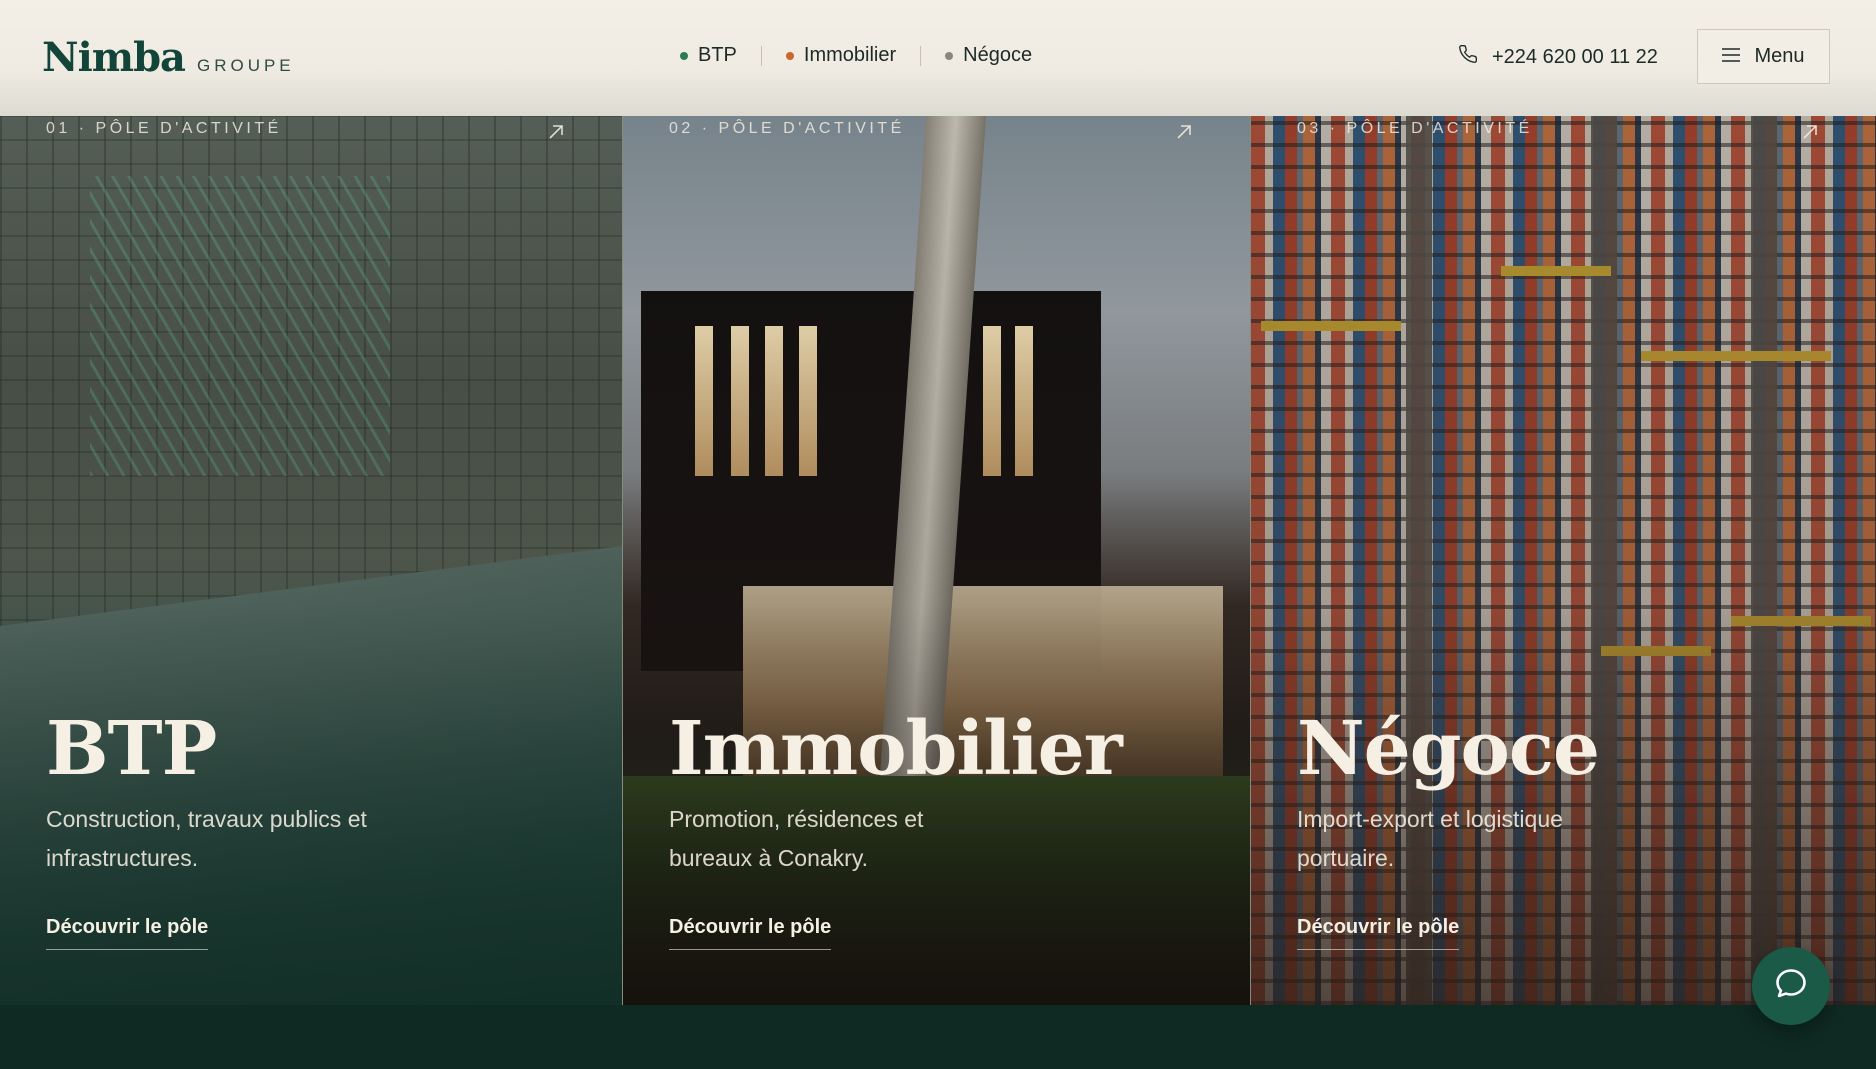 This screenshot has height=1069, width=1876. I want to click on menu-label: Menu, so click(1779, 56).